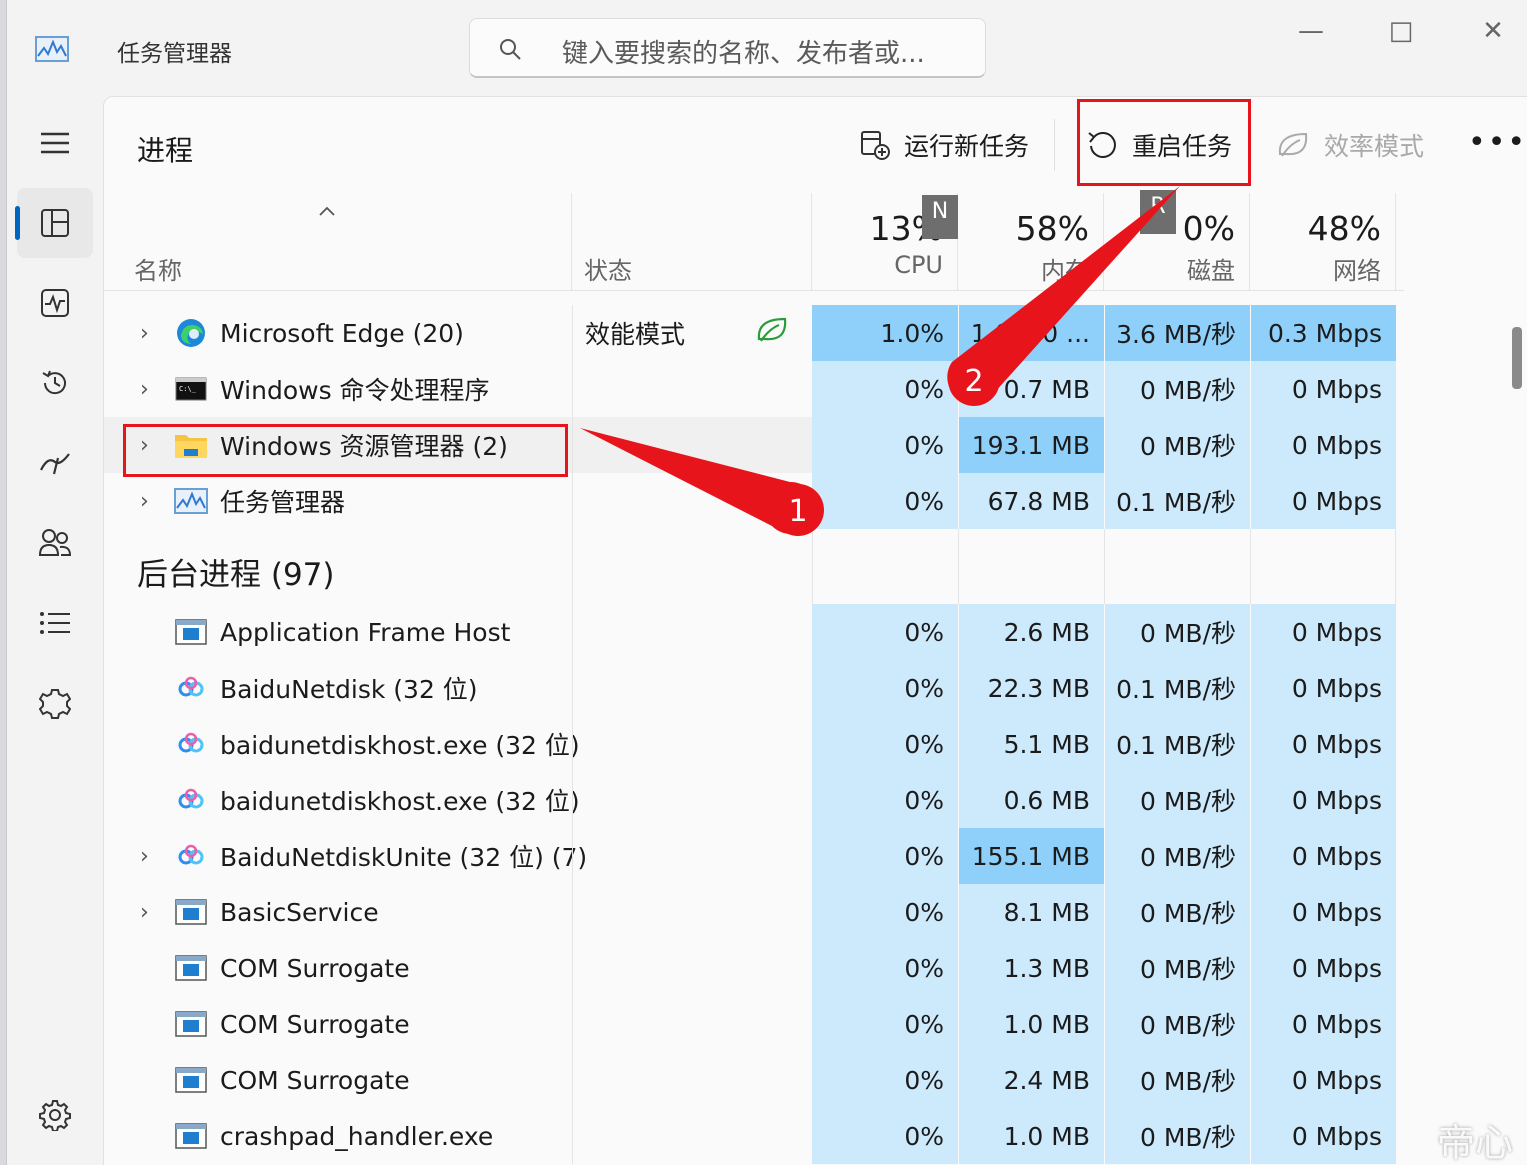 The width and height of the screenshot is (1527, 1165). What do you see at coordinates (338, 688) in the screenshot?
I see `process-name-cell: BaiduNetdisk (32 位)` at bounding box center [338, 688].